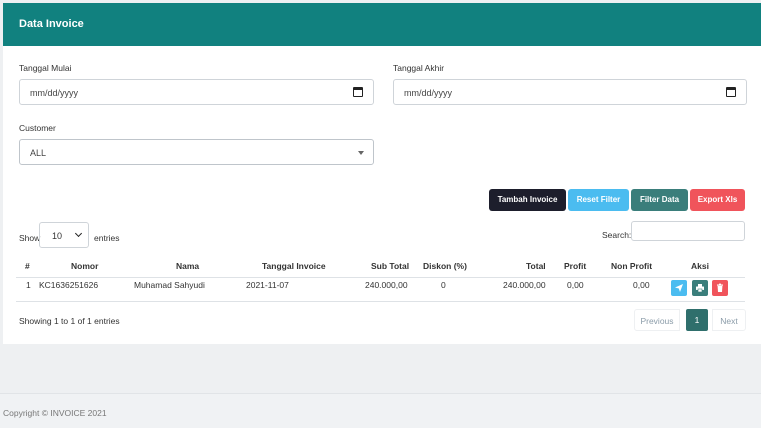  What do you see at coordinates (631, 266) in the screenshot?
I see `column-header: Non Profit` at bounding box center [631, 266].